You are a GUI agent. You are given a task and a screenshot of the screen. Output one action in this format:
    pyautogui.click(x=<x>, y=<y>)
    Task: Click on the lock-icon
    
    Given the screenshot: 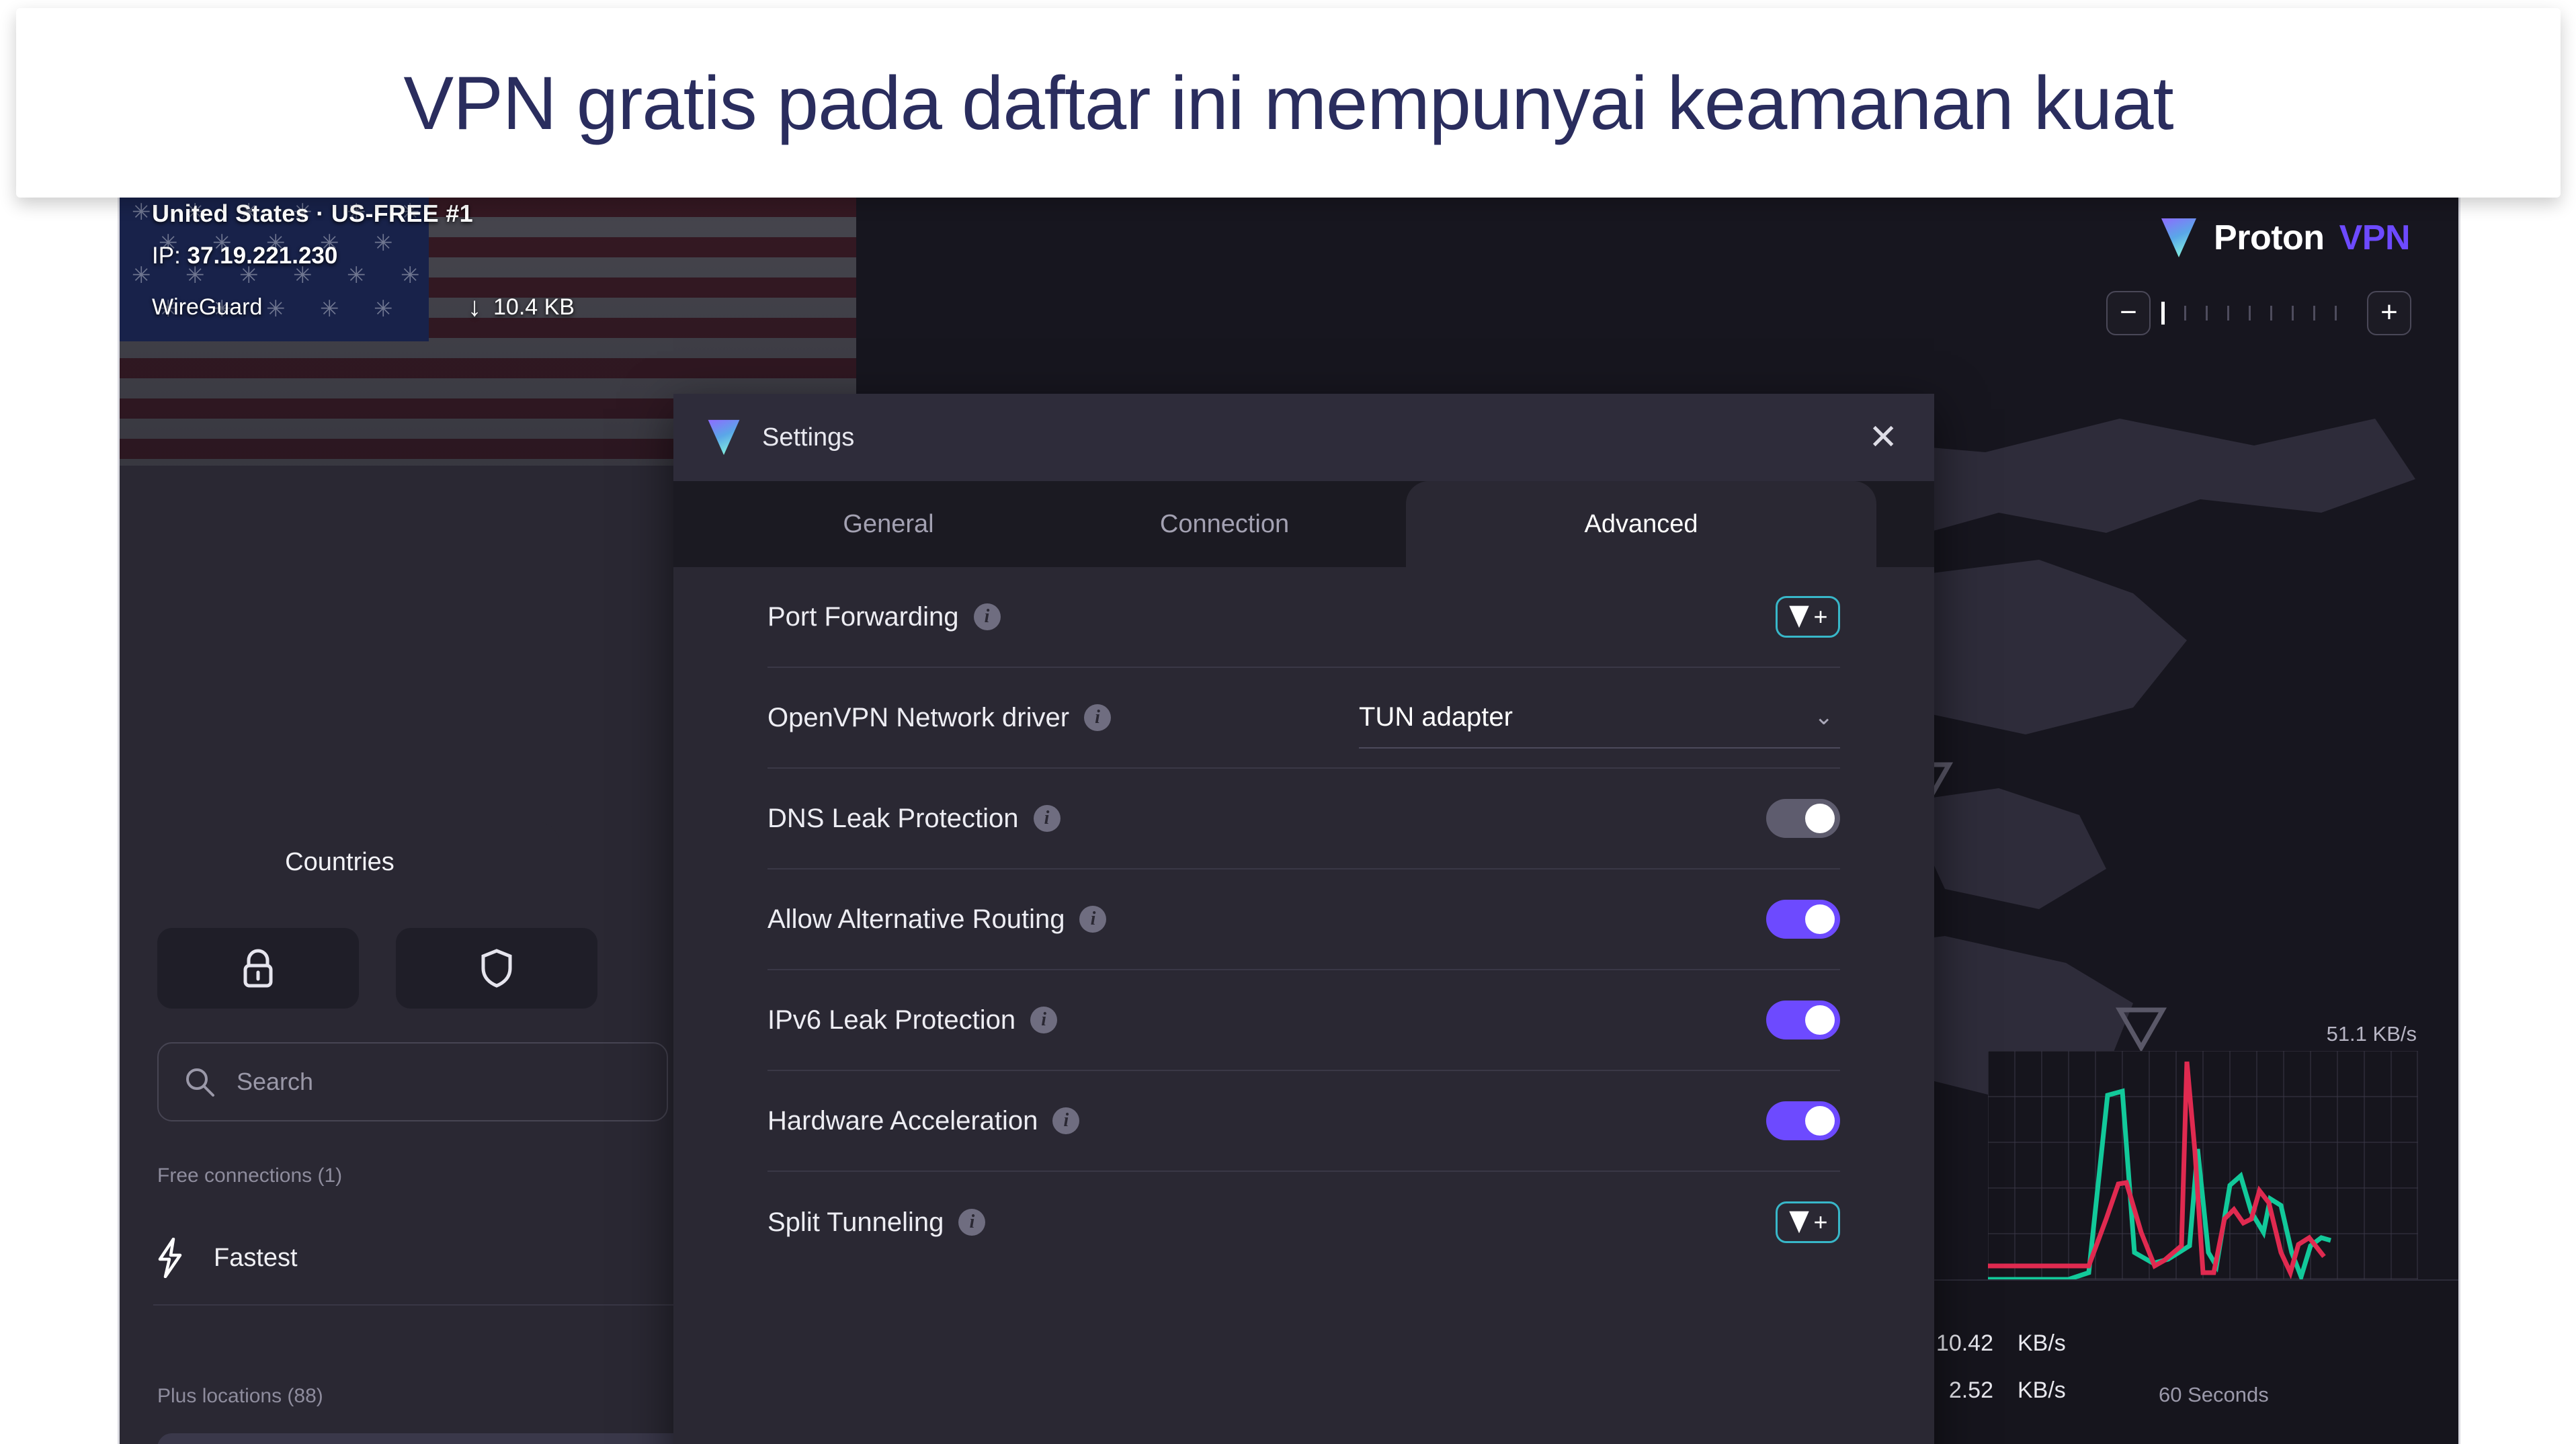 What is the action you would take?
    pyautogui.click(x=258, y=968)
    